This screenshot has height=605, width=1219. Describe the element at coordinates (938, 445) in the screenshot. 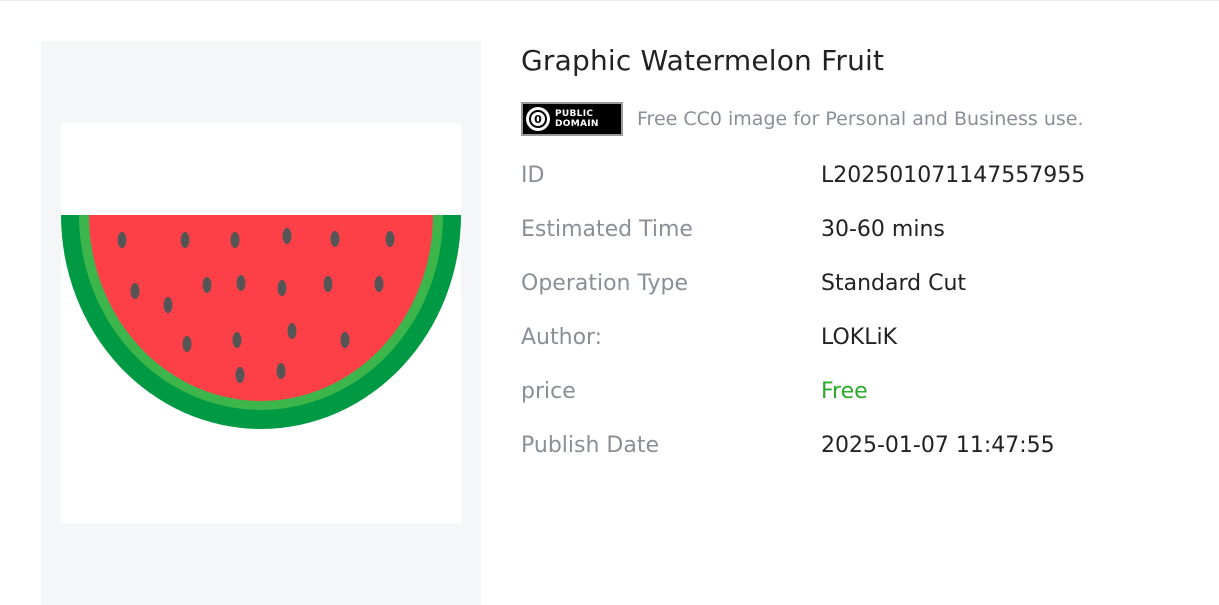

I see `publish-date-value: 2025-01-07 11:47:55` at that location.